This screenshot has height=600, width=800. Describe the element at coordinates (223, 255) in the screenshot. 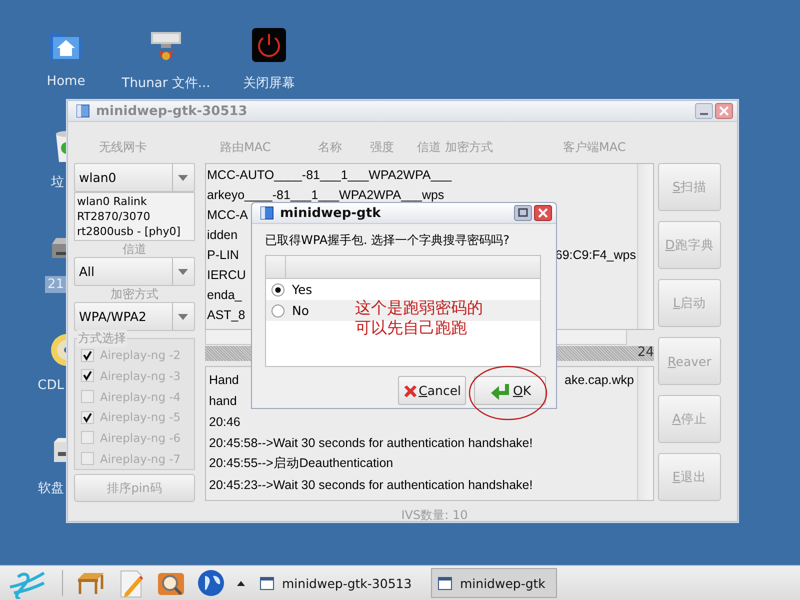

I see `row-text: P-LIN` at that location.